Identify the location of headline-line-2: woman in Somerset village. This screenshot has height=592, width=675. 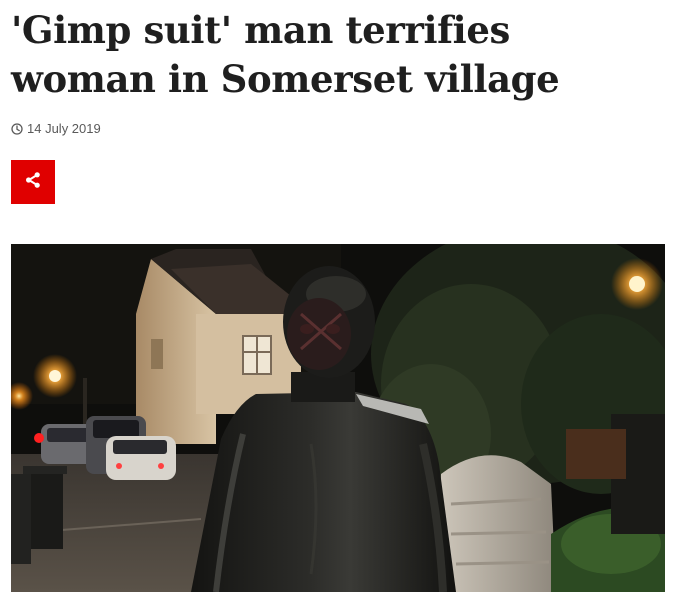
(285, 79).